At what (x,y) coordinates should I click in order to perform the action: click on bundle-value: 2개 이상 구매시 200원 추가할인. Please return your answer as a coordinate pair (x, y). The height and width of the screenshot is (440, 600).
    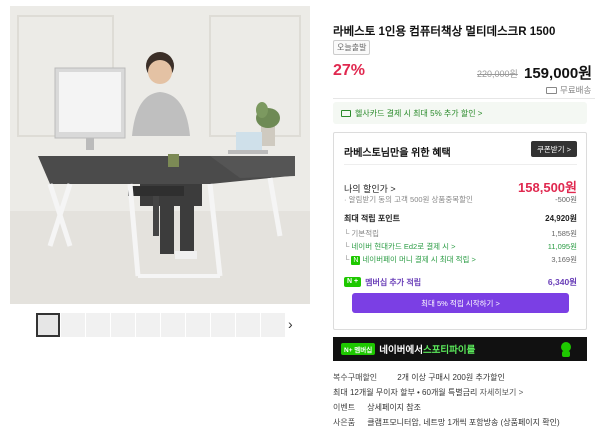
    Looking at the image, I should click on (451, 377).